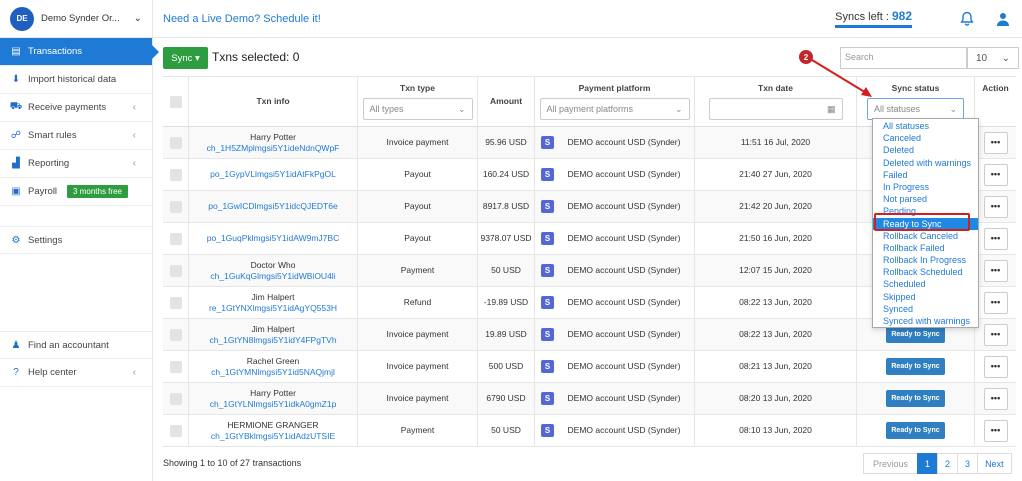  Describe the element at coordinates (590, 108) in the screenshot. I see `platform-filter-value: All payment platforms` at that location.